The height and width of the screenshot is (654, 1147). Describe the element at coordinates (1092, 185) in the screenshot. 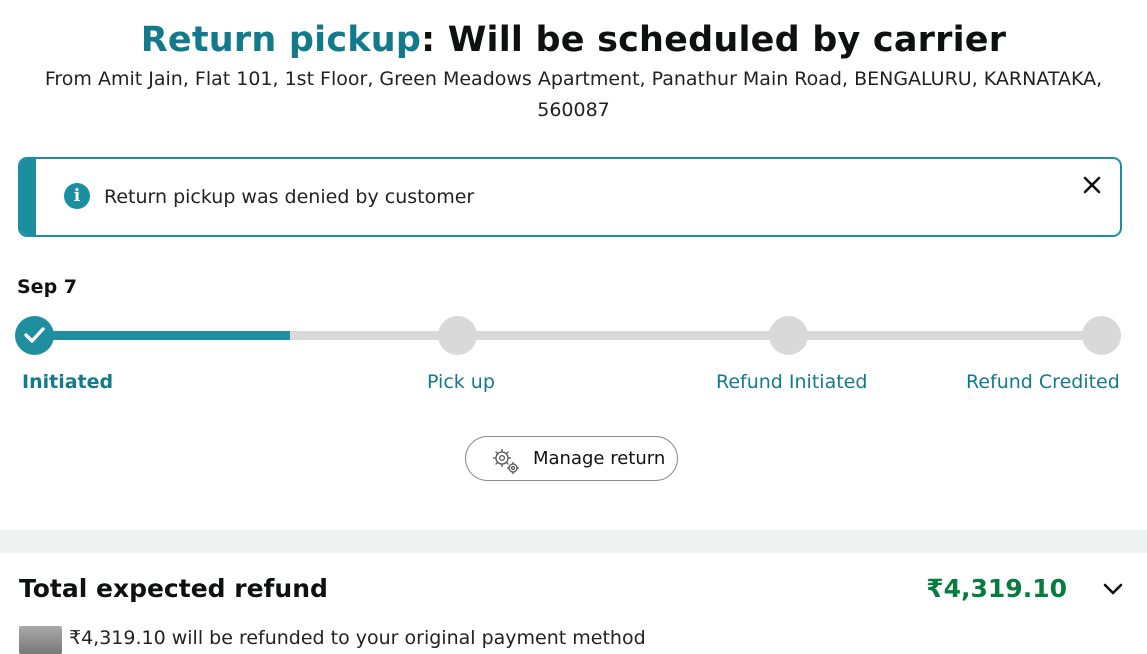

I see `close-icon` at that location.